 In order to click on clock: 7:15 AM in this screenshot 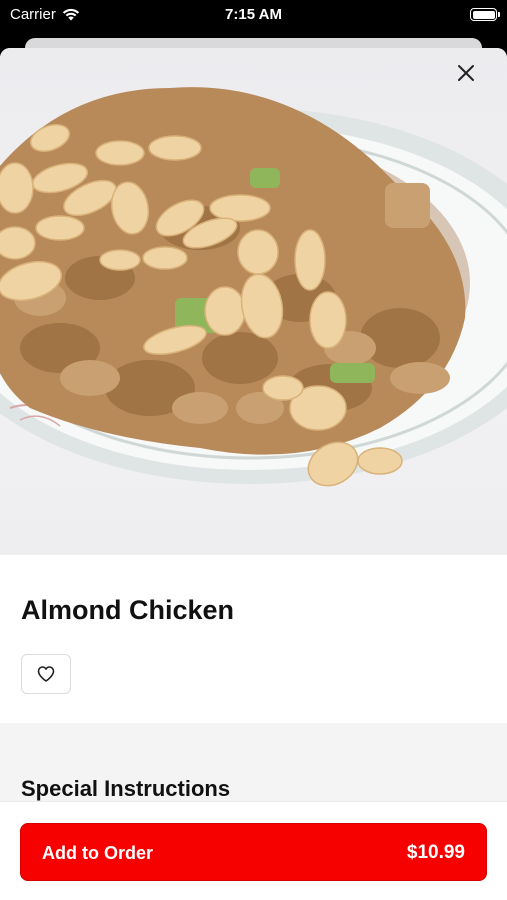, I will do `click(253, 14)`.